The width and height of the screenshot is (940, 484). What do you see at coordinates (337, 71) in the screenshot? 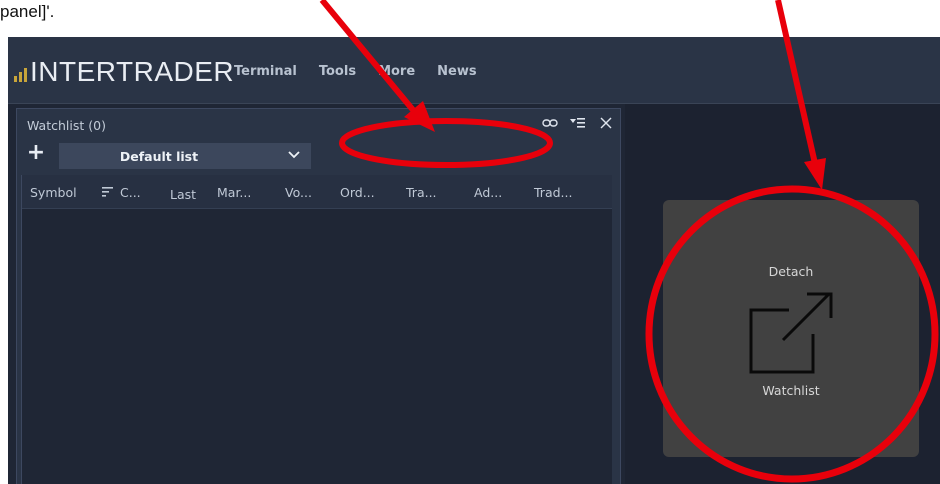
I see `nav-tools: Tools` at bounding box center [337, 71].